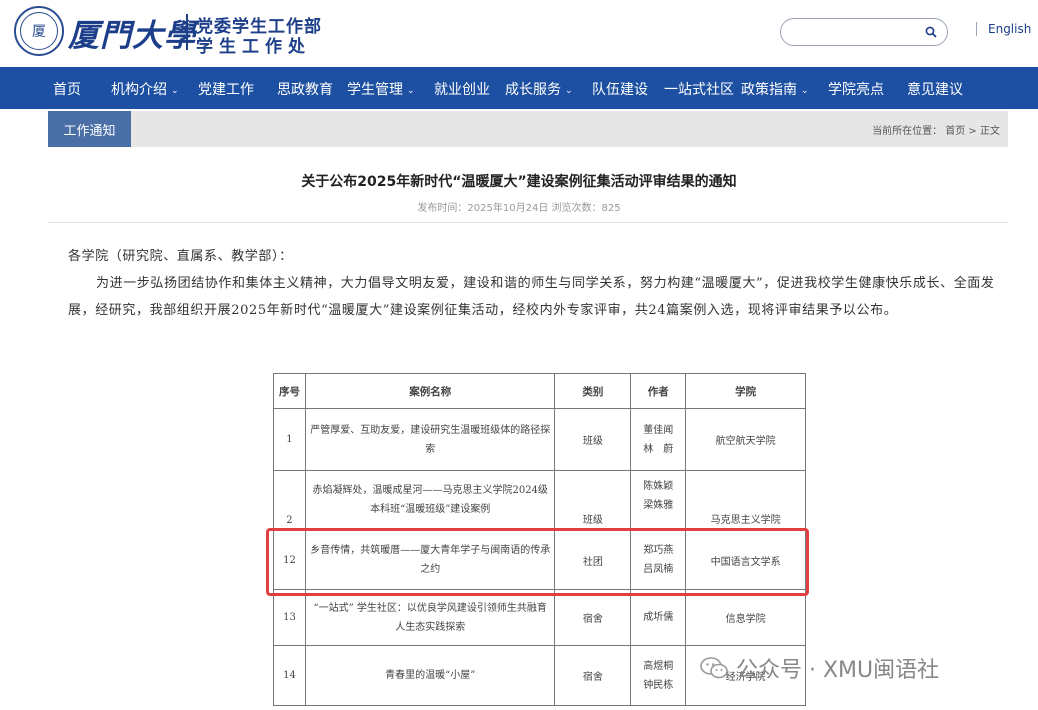 The image size is (1038, 710). Describe the element at coordinates (289, 391) in the screenshot. I see `column-header: 序号` at that location.